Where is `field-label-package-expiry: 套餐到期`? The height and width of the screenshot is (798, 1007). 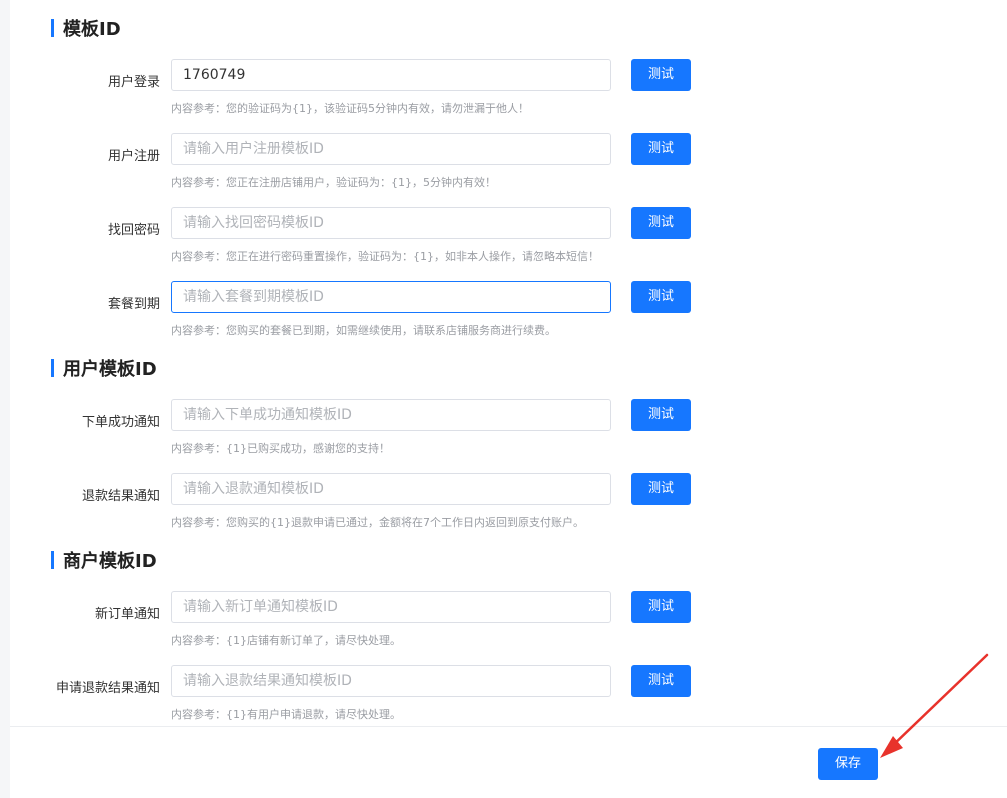
field-label-package-expiry: 套餐到期 is located at coordinates (133, 304).